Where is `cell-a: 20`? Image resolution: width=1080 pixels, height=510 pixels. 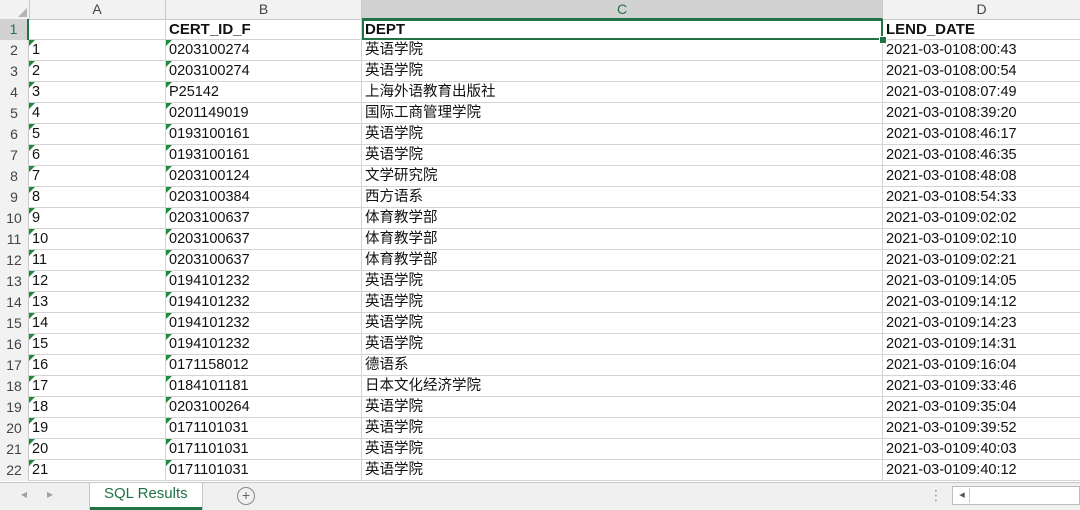
cell-a: 20 is located at coordinates (97, 449).